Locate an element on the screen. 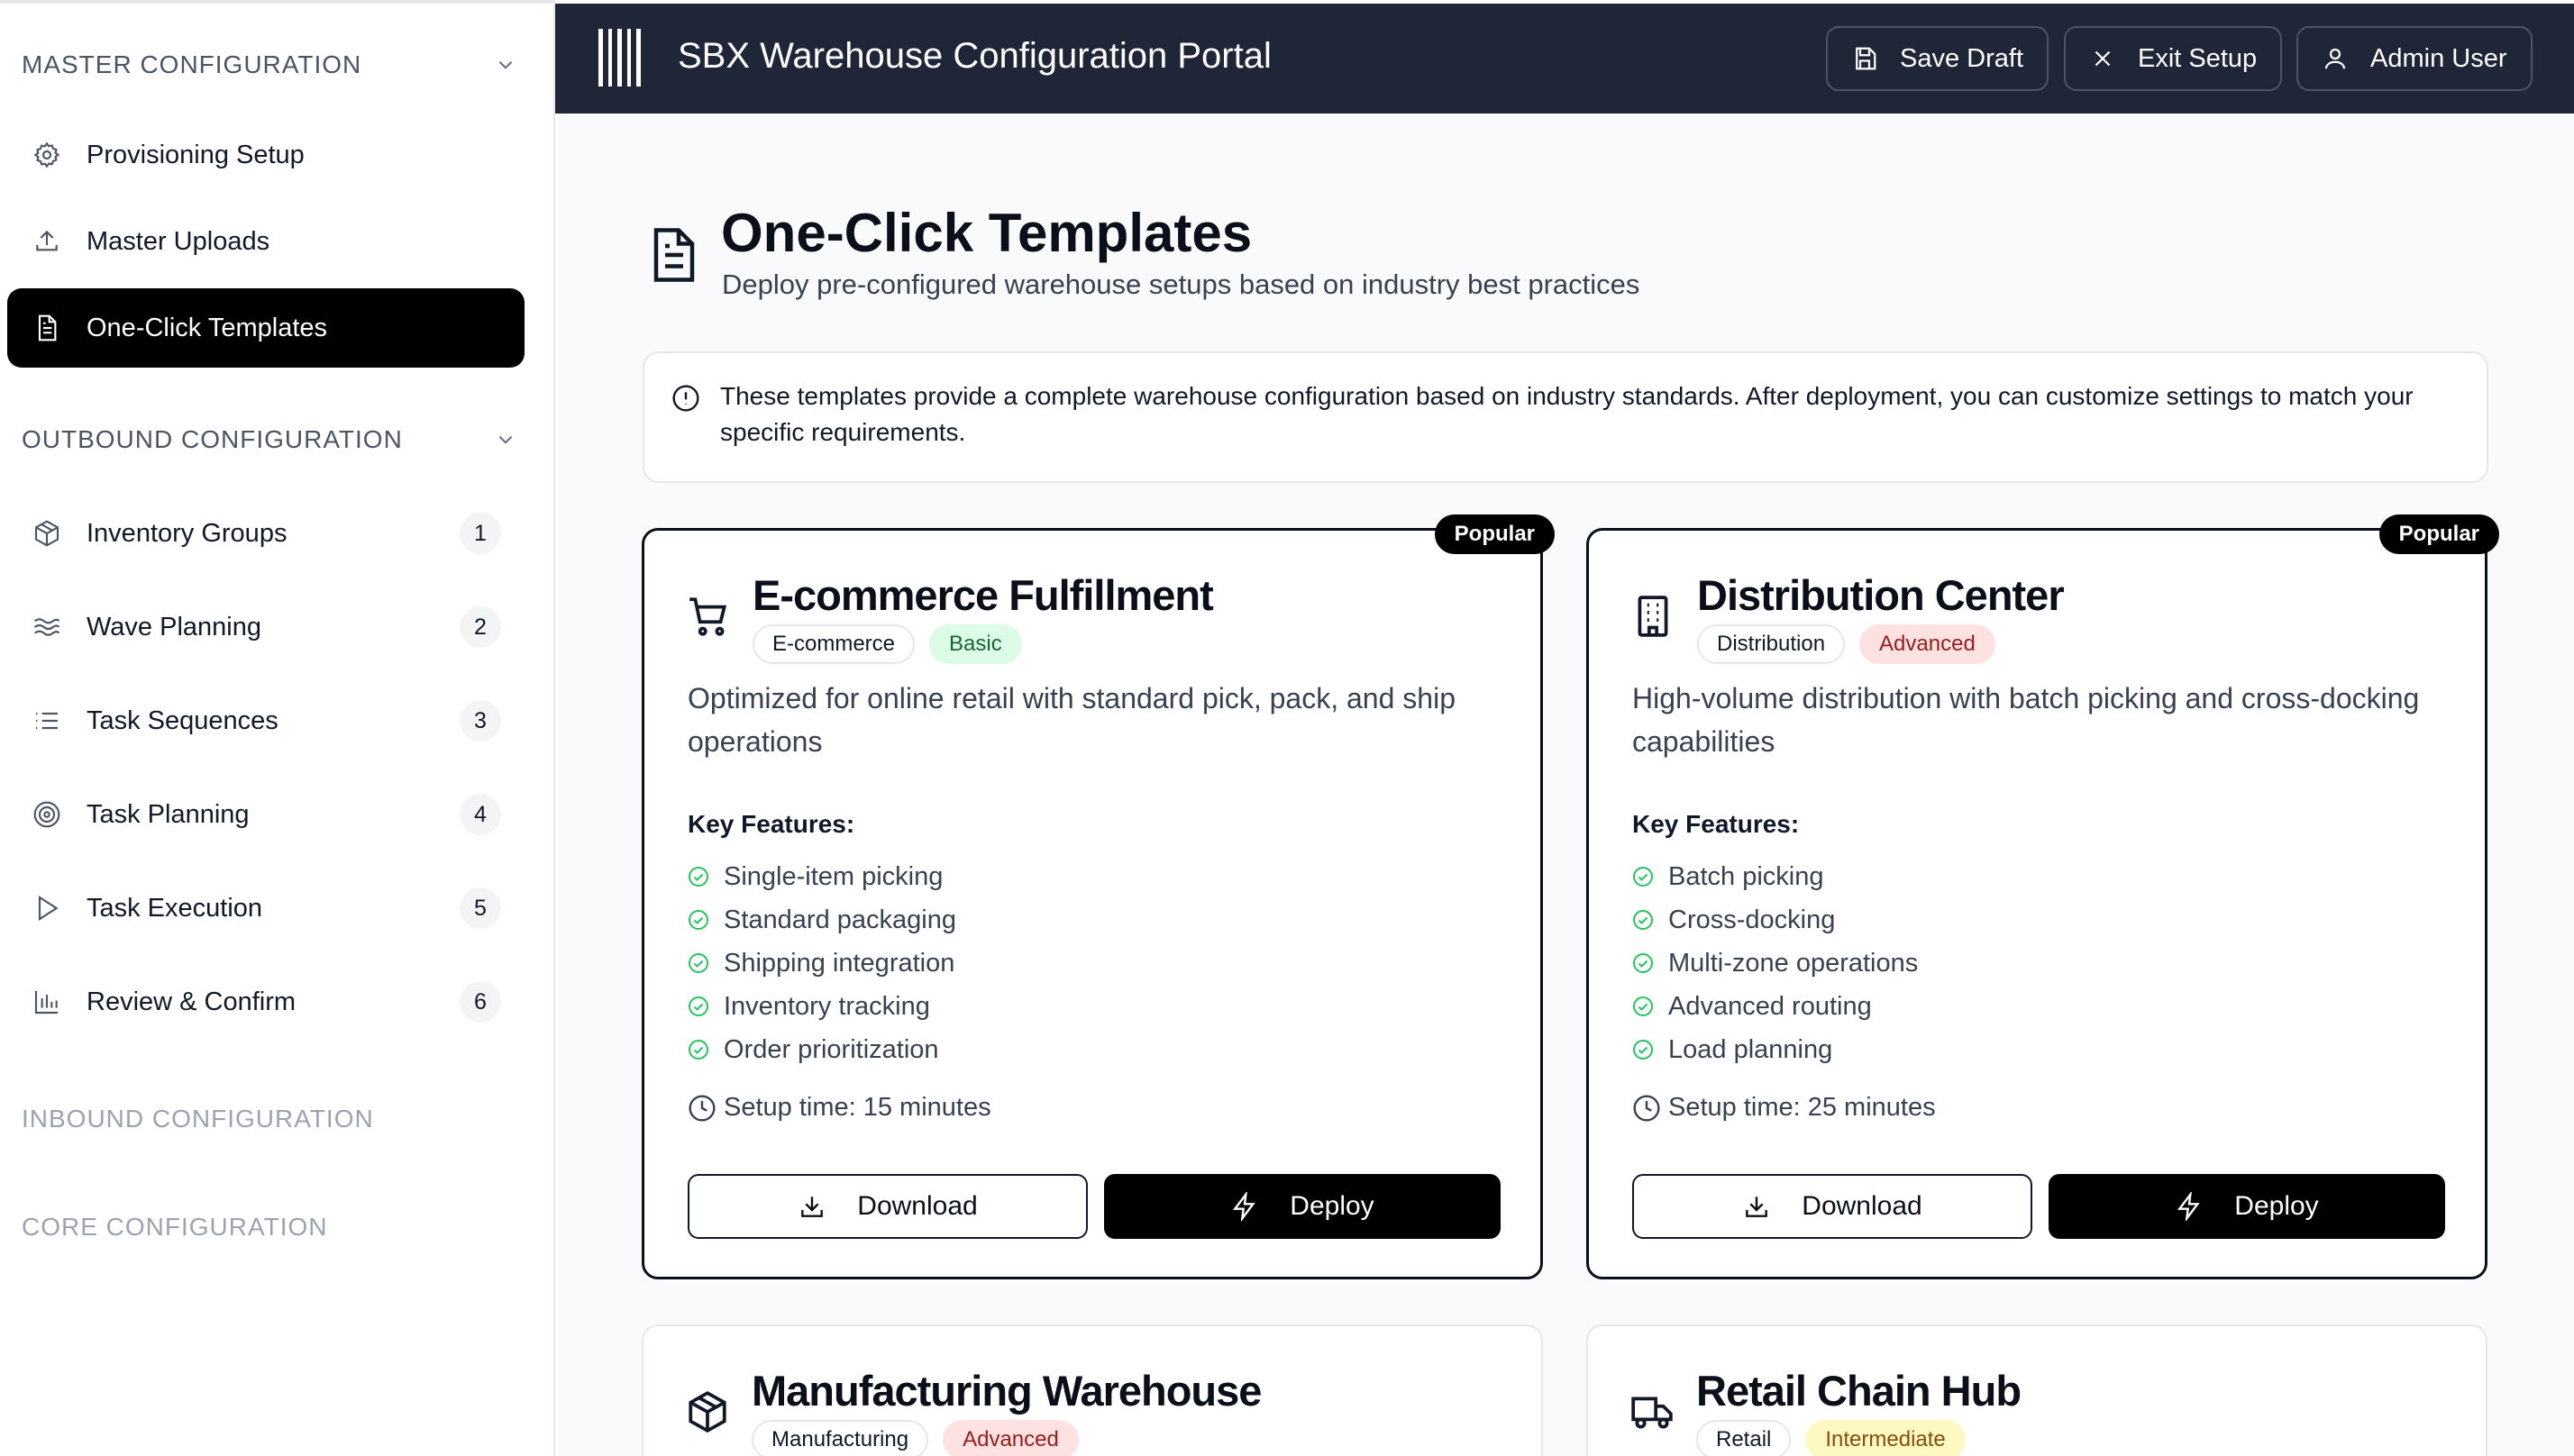 This screenshot has height=1456, width=2574. save-draft-button: Save Draft is located at coordinates (1937, 58).